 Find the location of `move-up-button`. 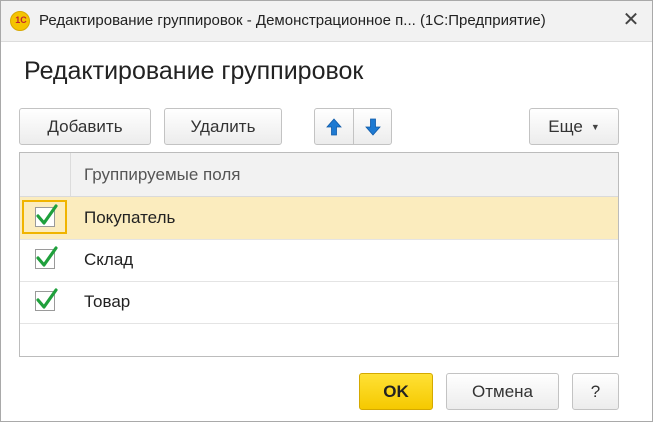

move-up-button is located at coordinates (334, 126).